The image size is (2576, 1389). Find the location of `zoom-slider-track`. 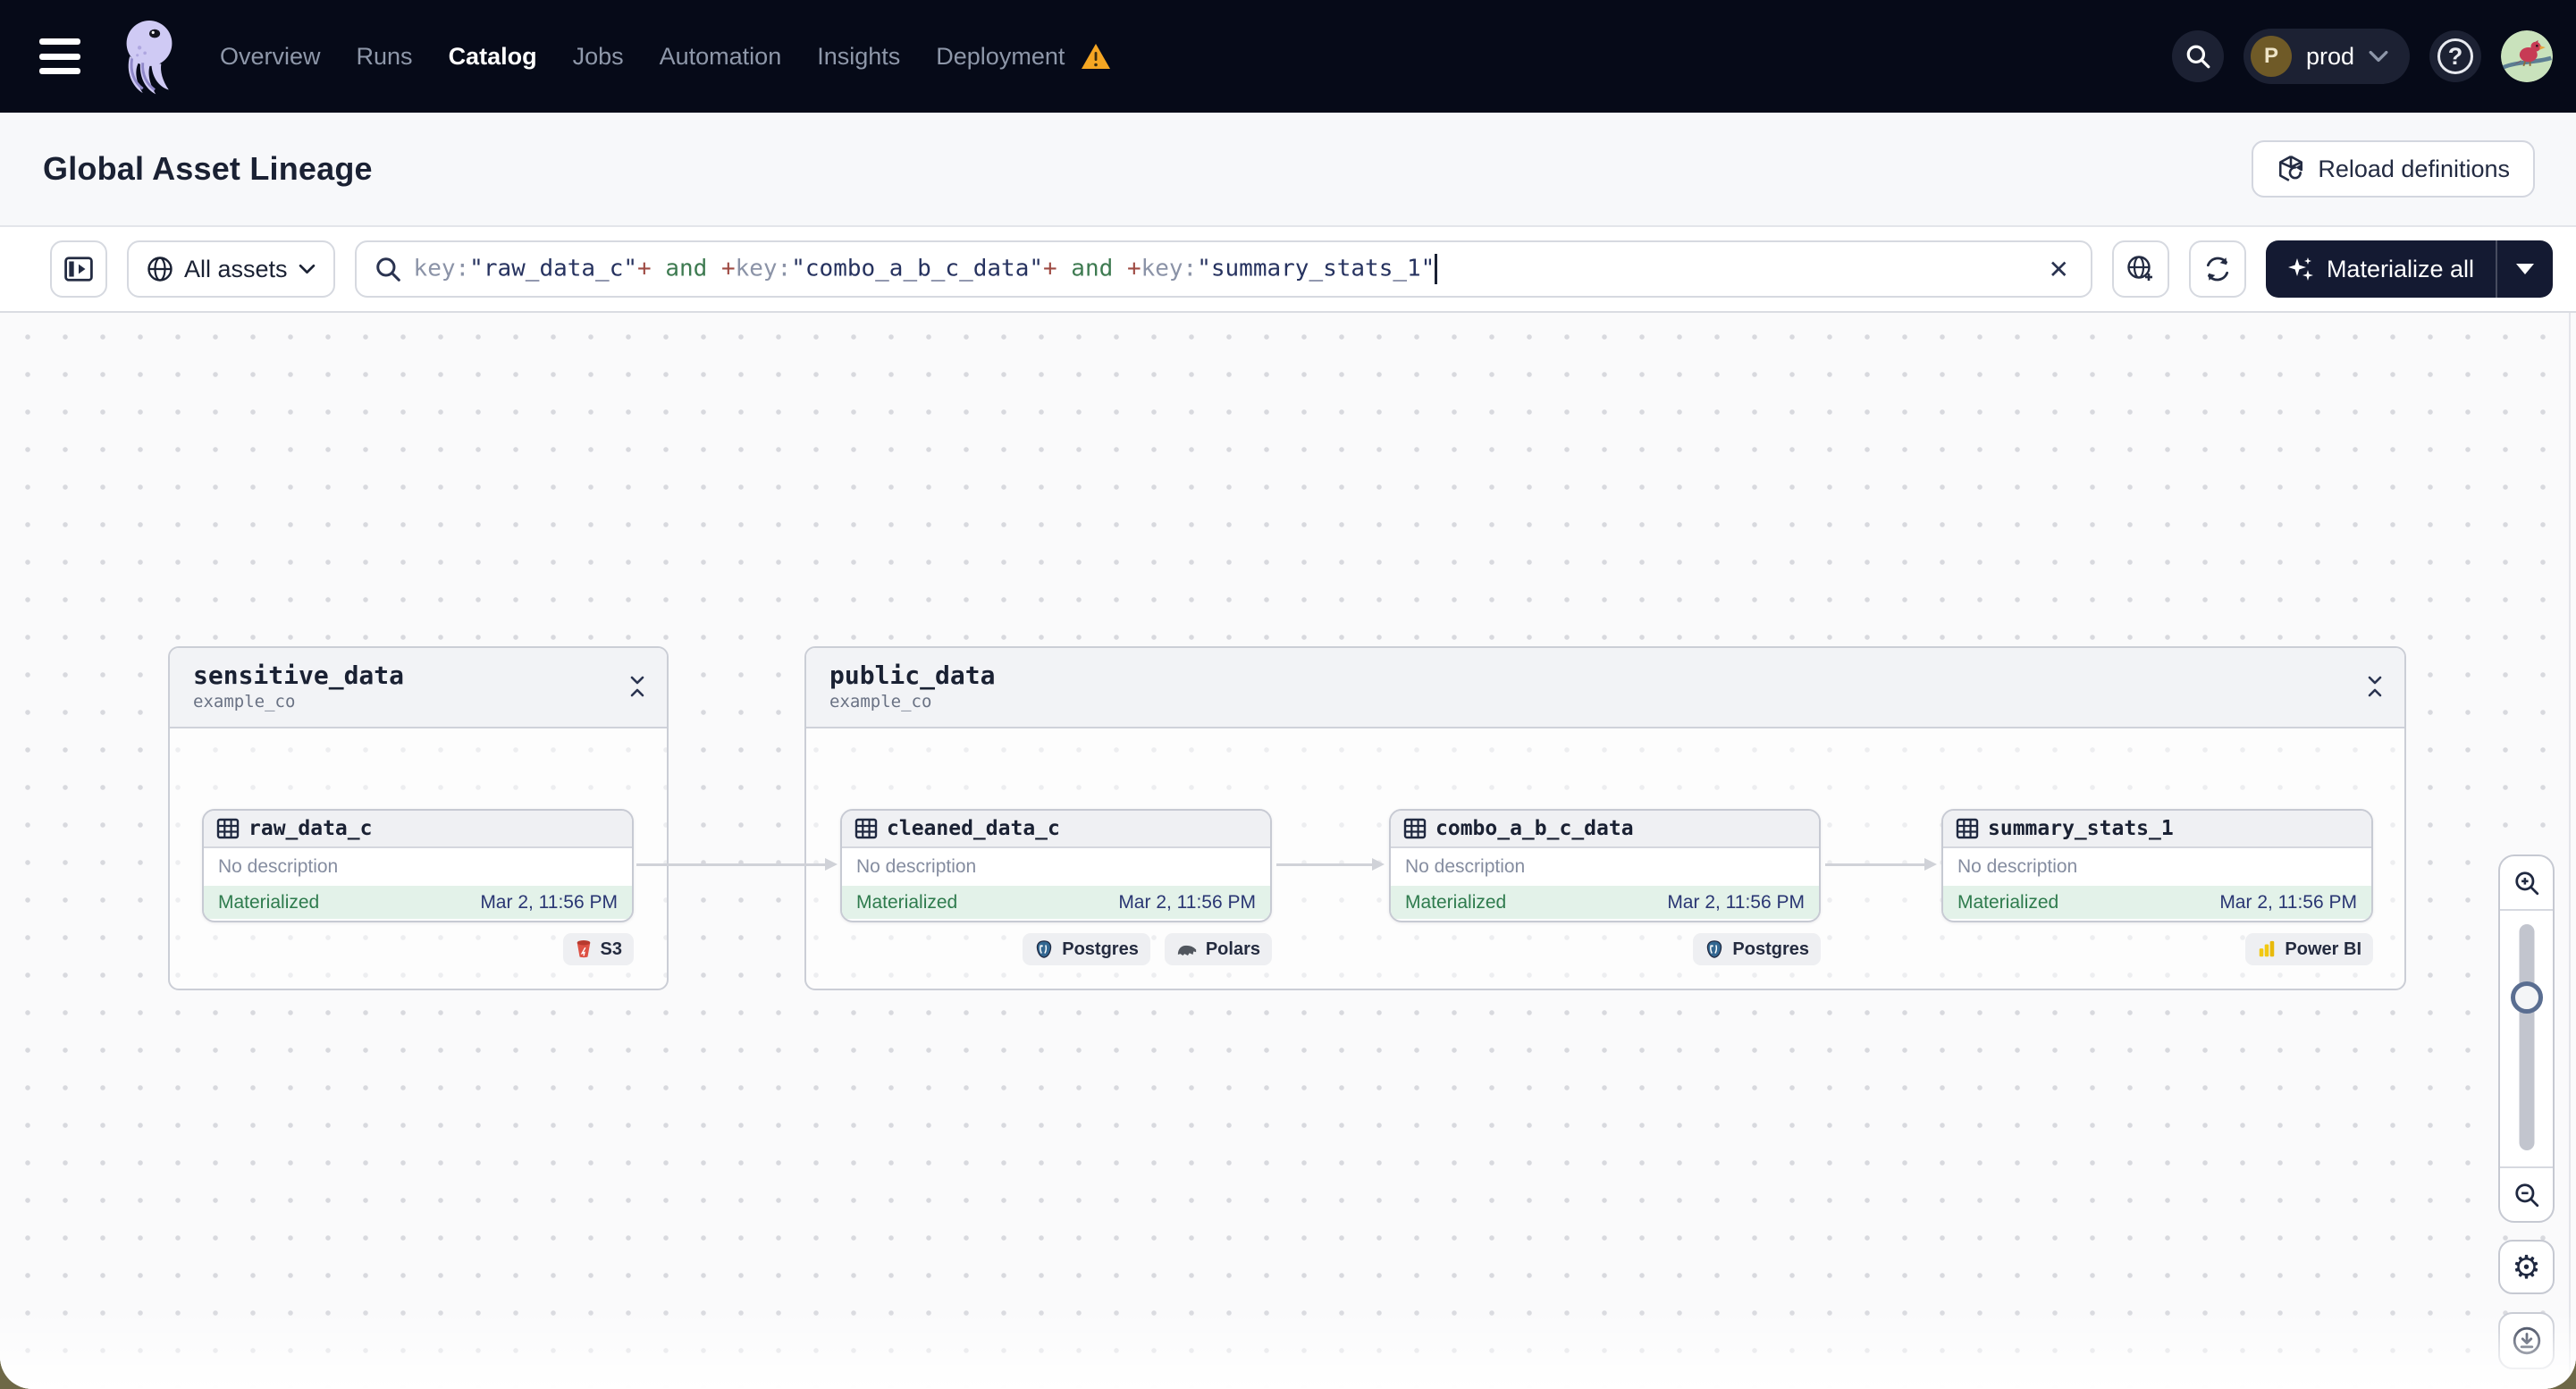

zoom-slider-track is located at coordinates (2527, 1037).